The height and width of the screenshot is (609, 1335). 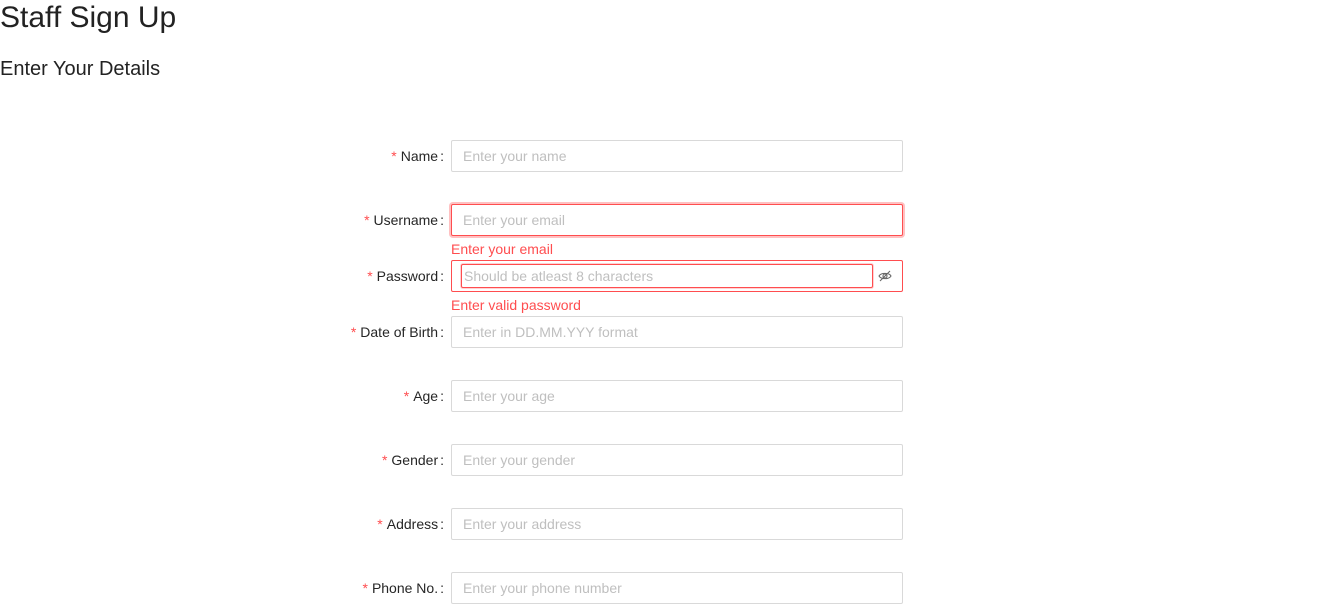 What do you see at coordinates (516, 305) in the screenshot?
I see `password-error-message: Enter valid password` at bounding box center [516, 305].